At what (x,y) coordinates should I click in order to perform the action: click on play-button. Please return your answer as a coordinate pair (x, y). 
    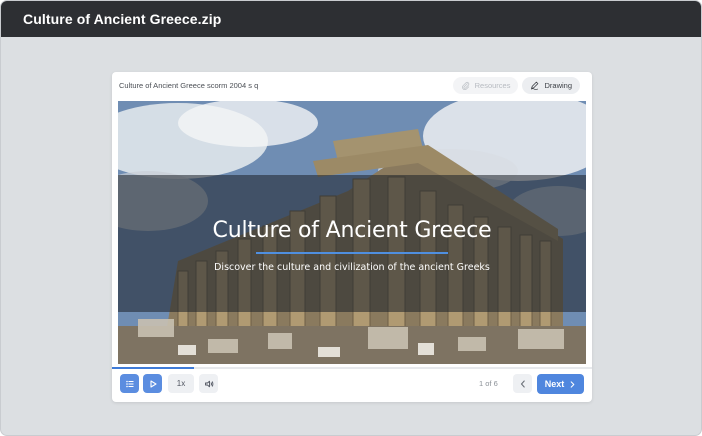
    Looking at the image, I should click on (152, 383).